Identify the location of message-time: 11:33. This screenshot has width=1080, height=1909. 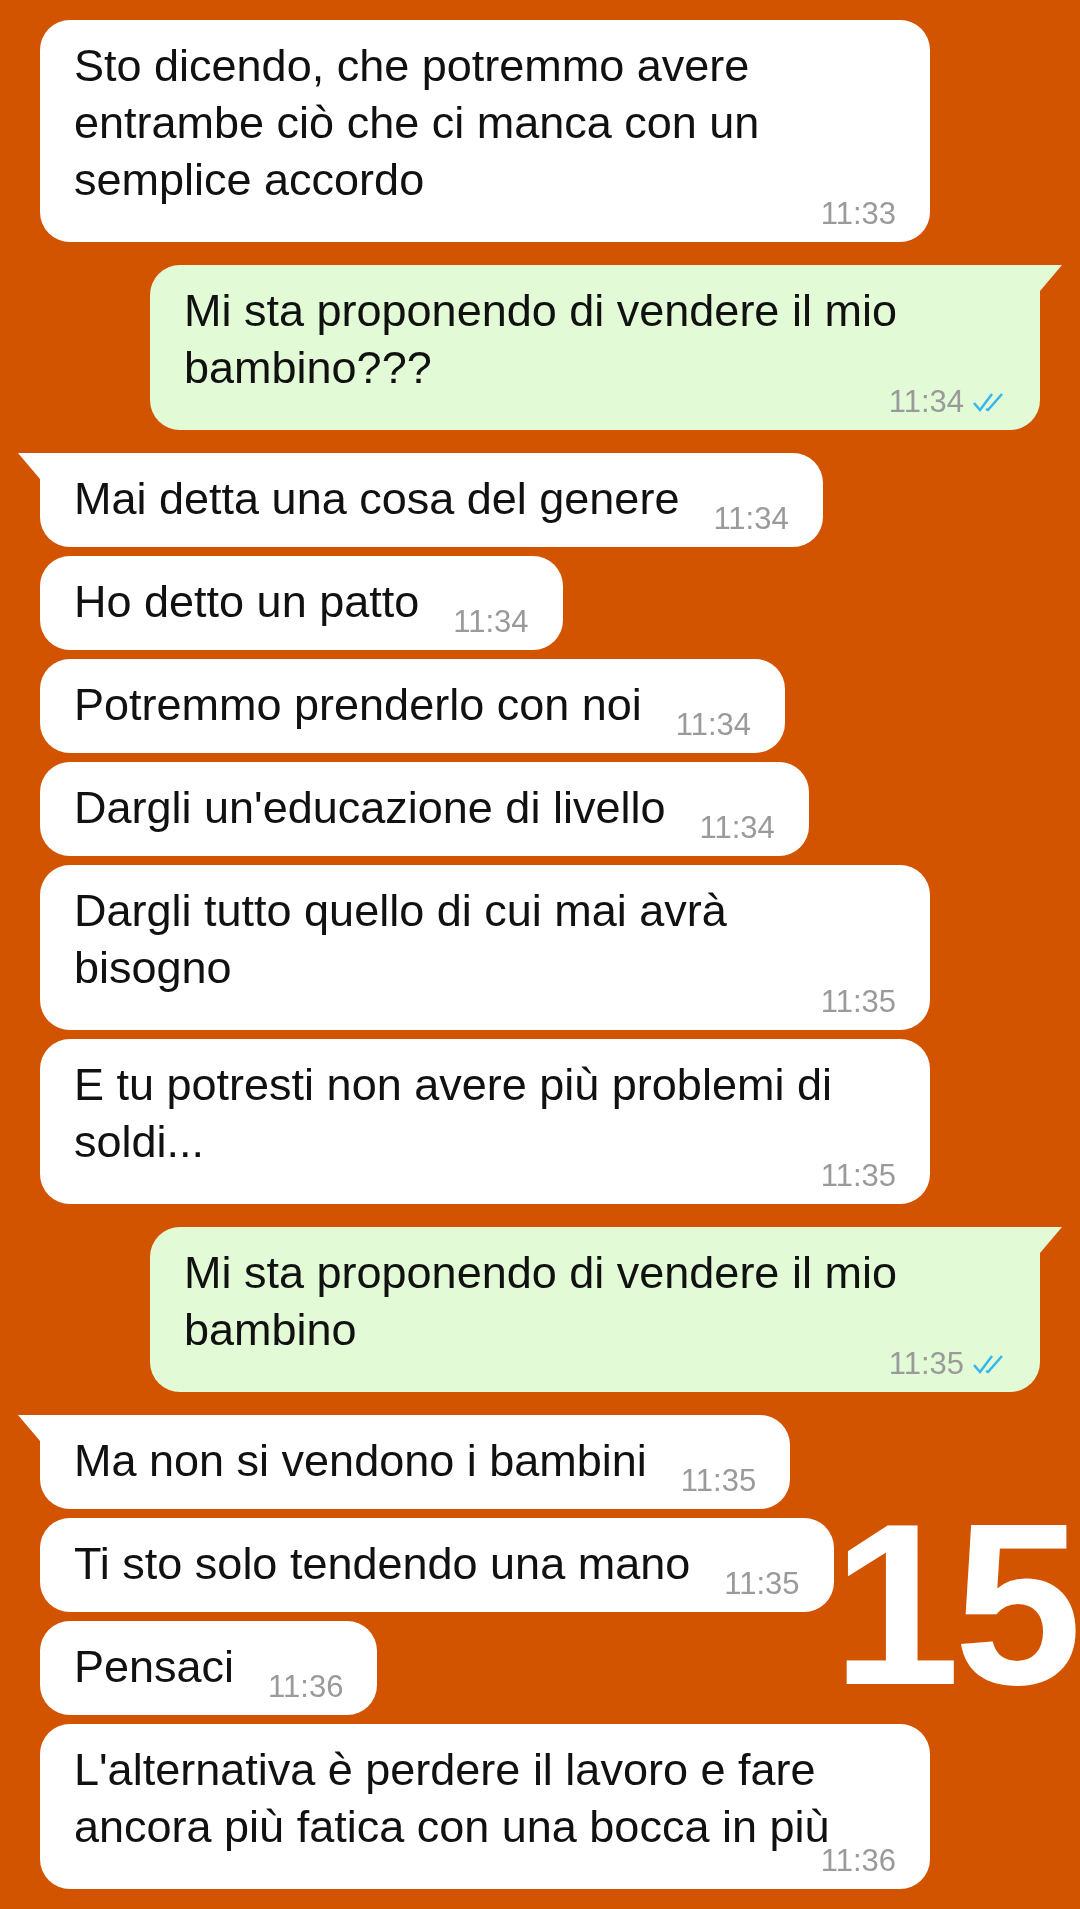
(858, 214).